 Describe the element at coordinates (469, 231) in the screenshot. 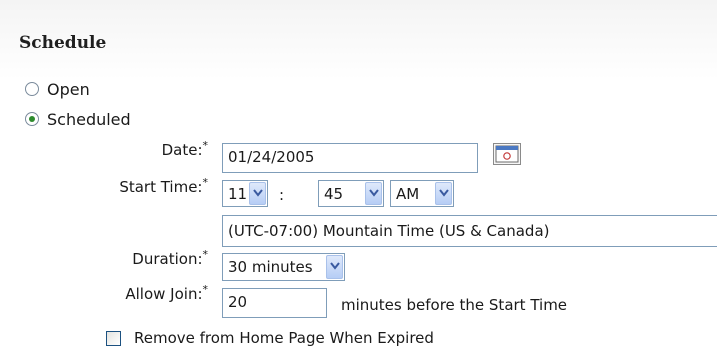

I see `timezone-select: (UTC-07:00) Mountain Time (US & Canada)` at that location.